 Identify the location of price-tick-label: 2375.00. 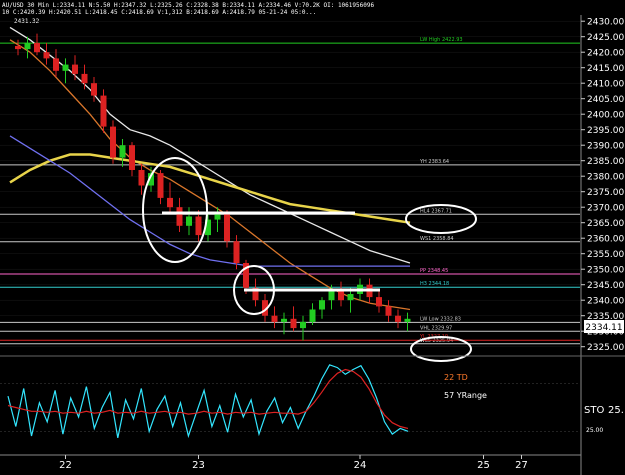
(605, 193).